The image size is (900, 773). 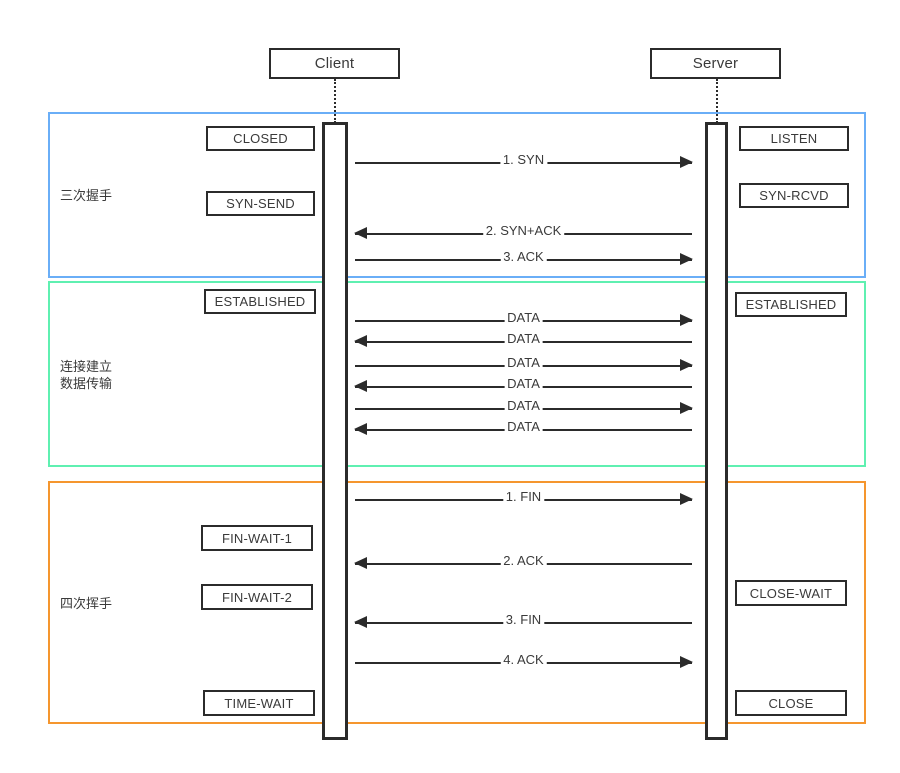 I want to click on message-label: 3. FIN, so click(x=523, y=620).